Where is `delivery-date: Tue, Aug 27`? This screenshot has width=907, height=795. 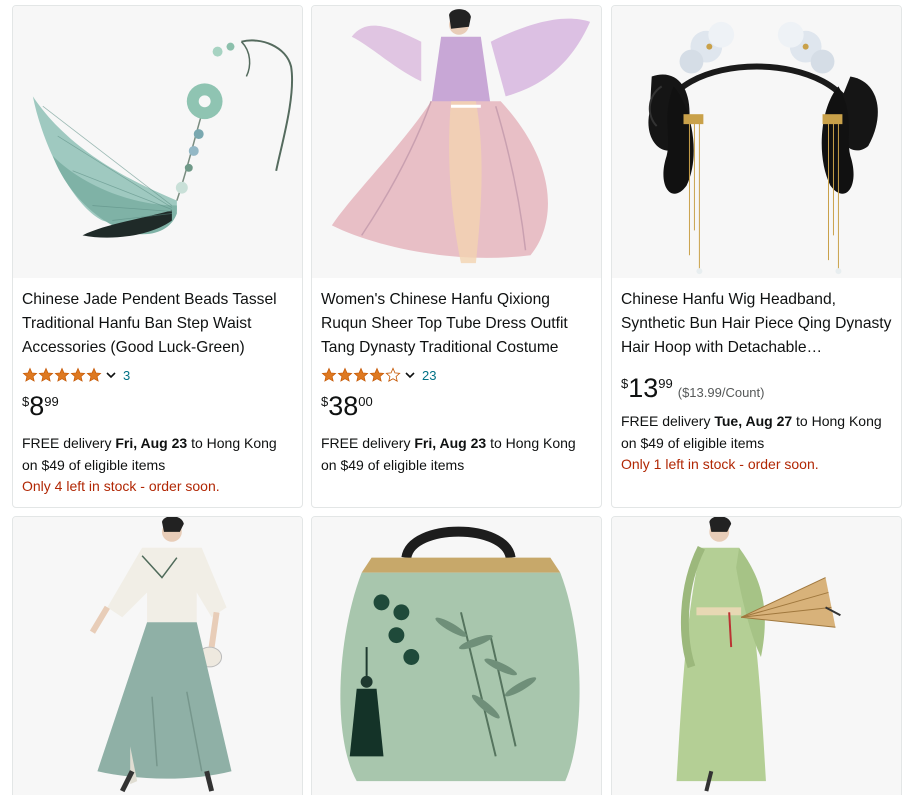
delivery-date: Tue, Aug 27 is located at coordinates (753, 421).